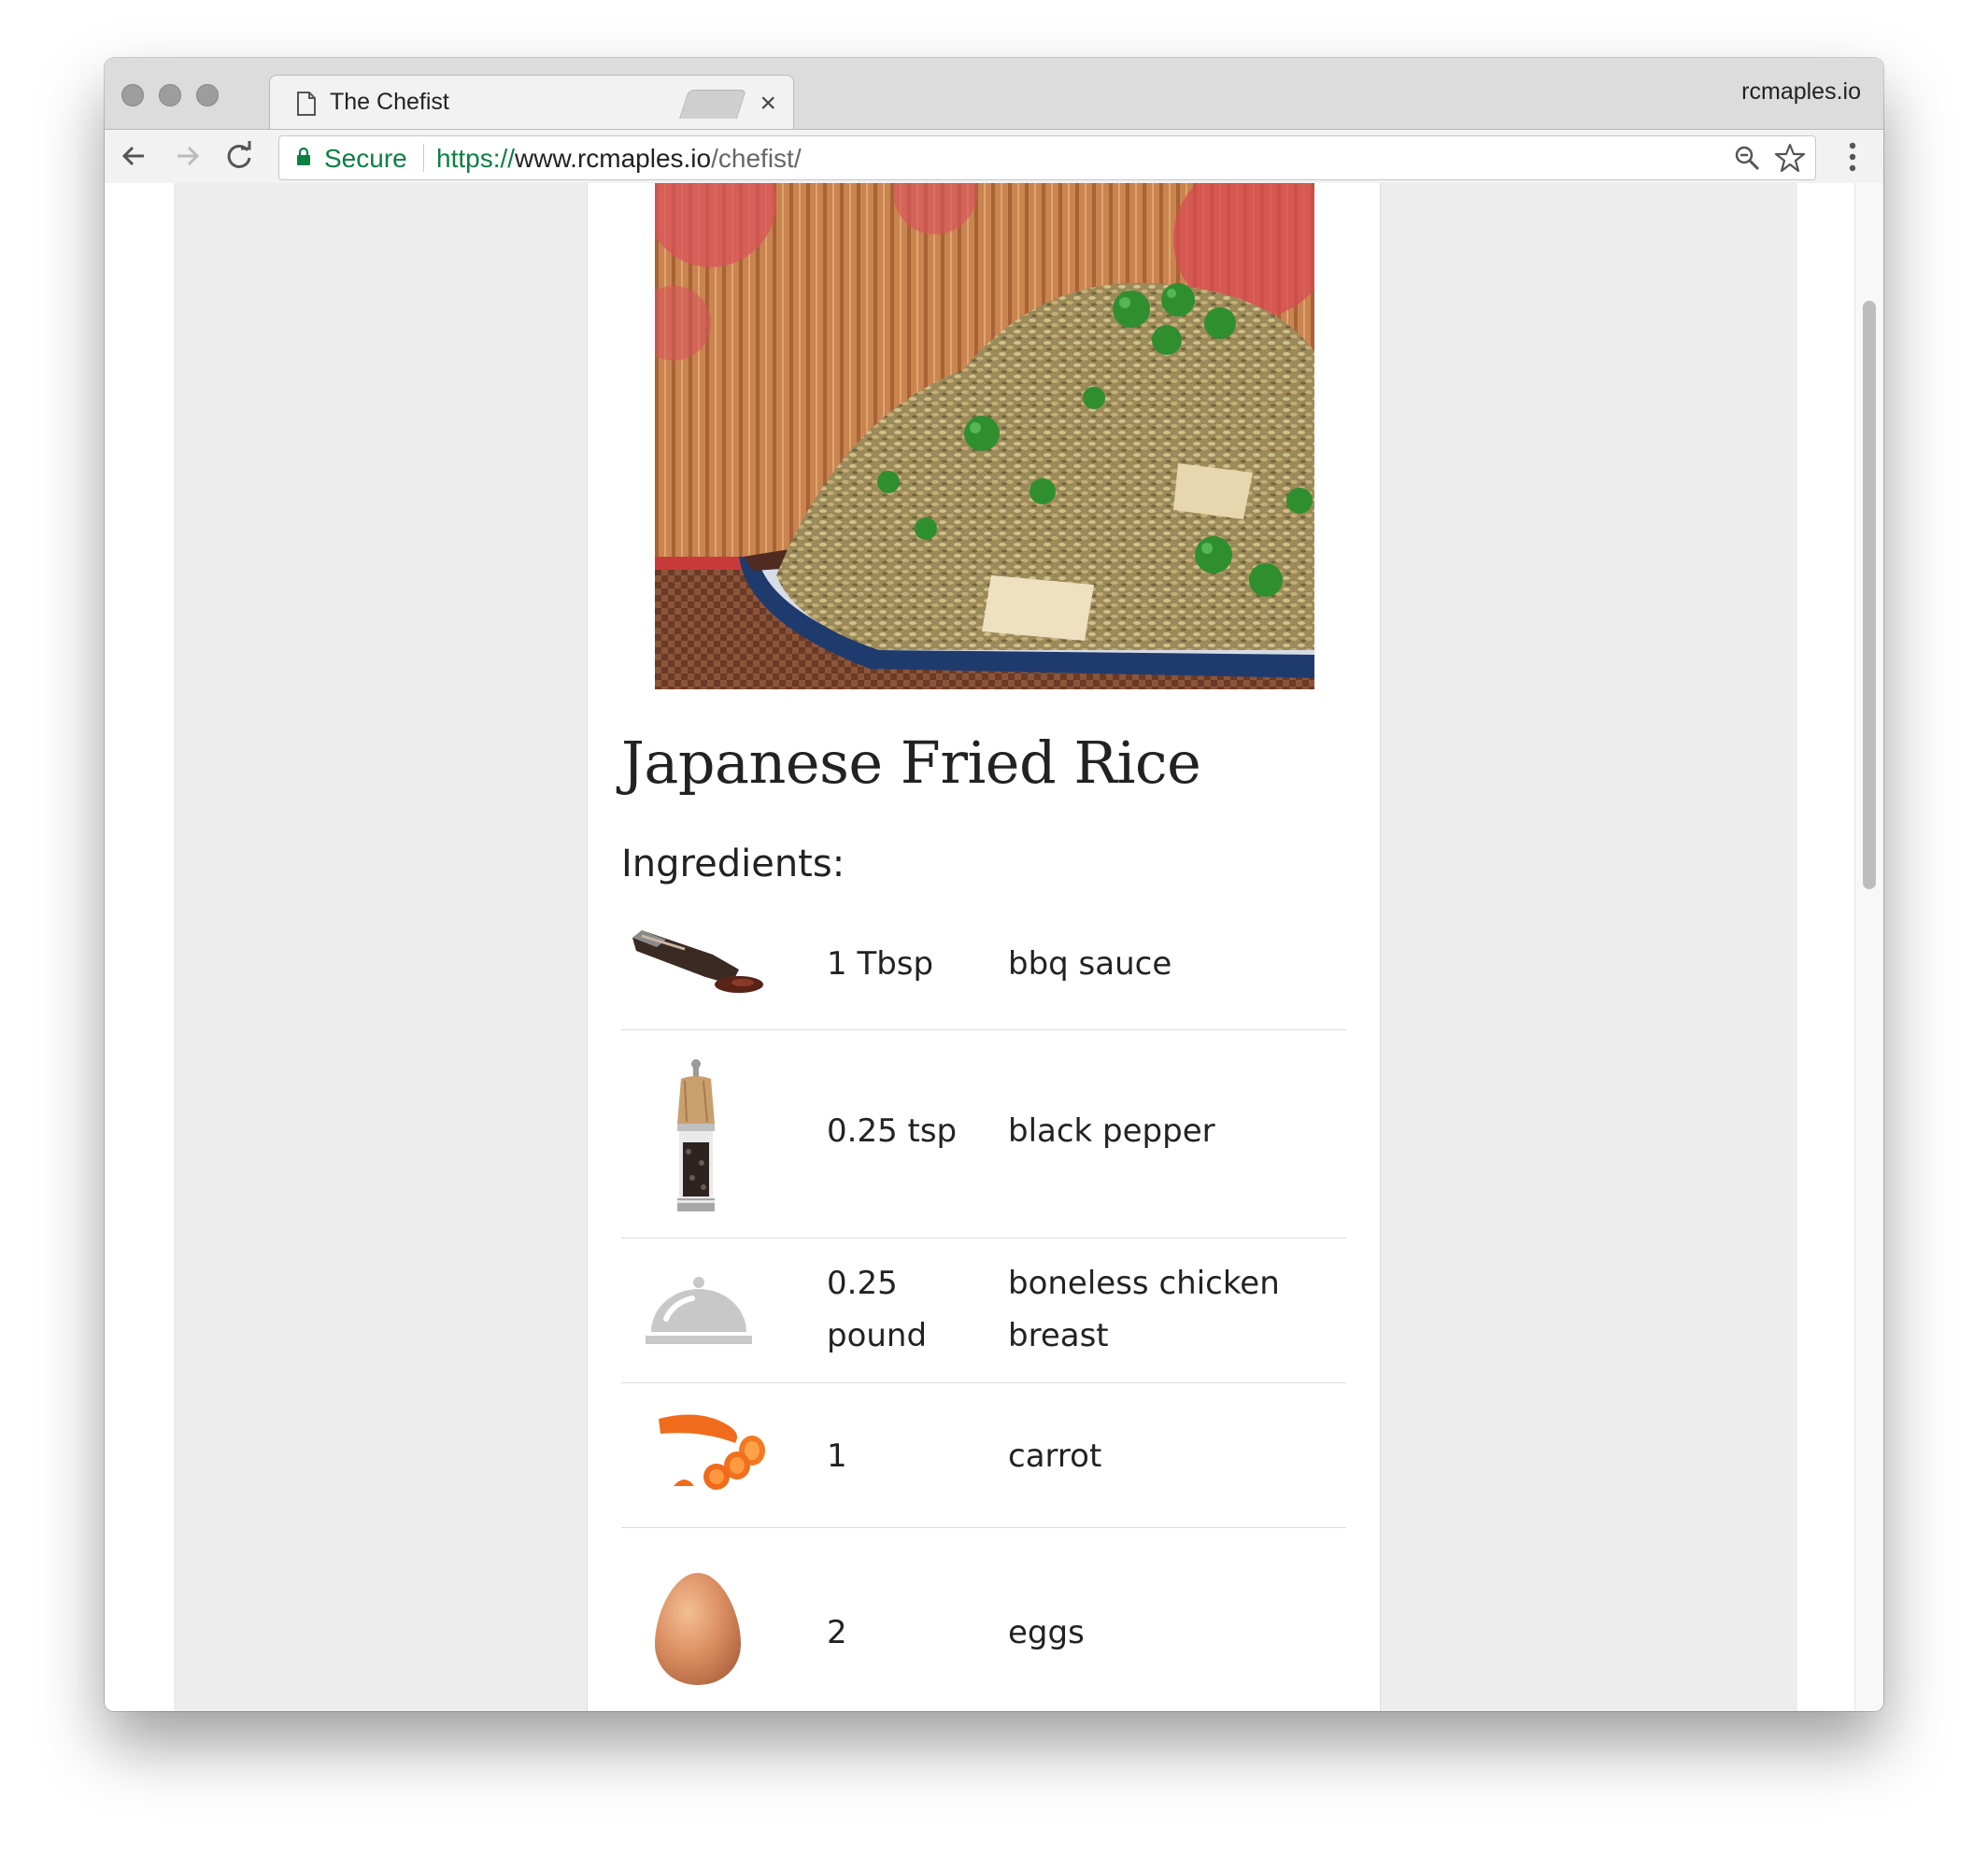  I want to click on secure-label: Secure, so click(365, 158).